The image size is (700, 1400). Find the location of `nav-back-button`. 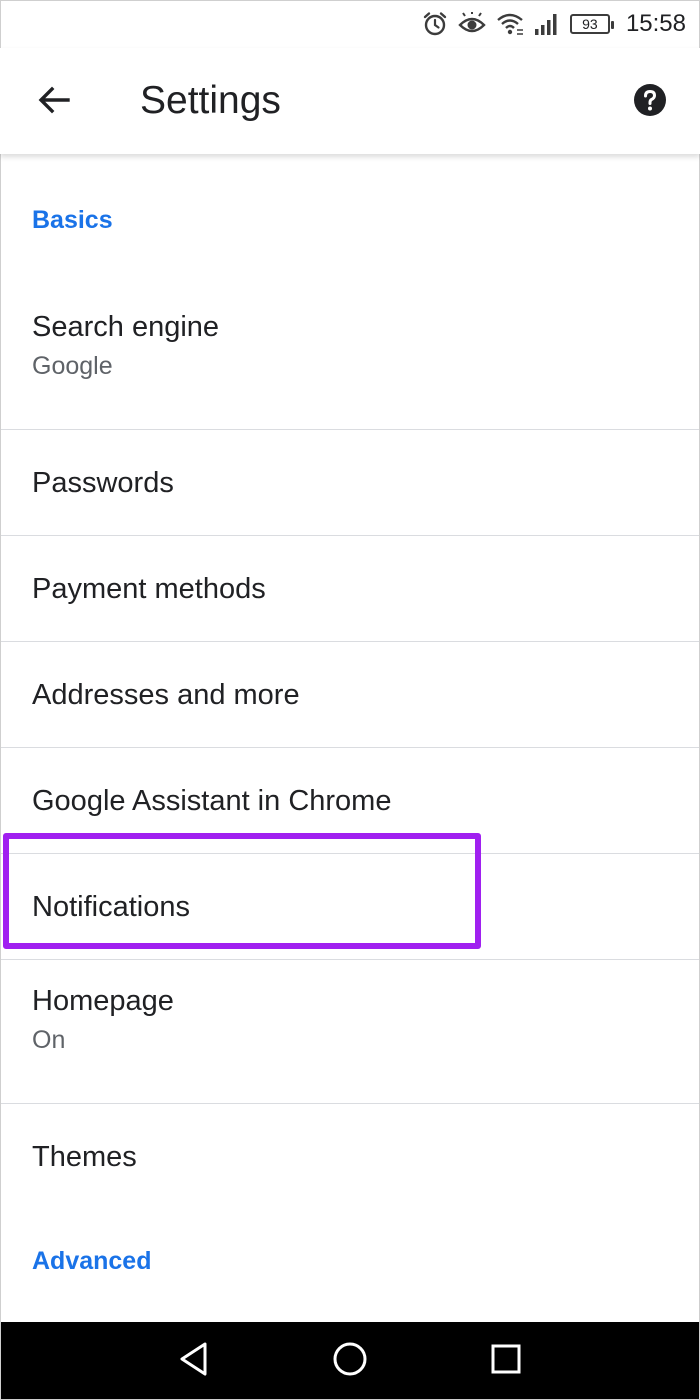

nav-back-button is located at coordinates (194, 1361).